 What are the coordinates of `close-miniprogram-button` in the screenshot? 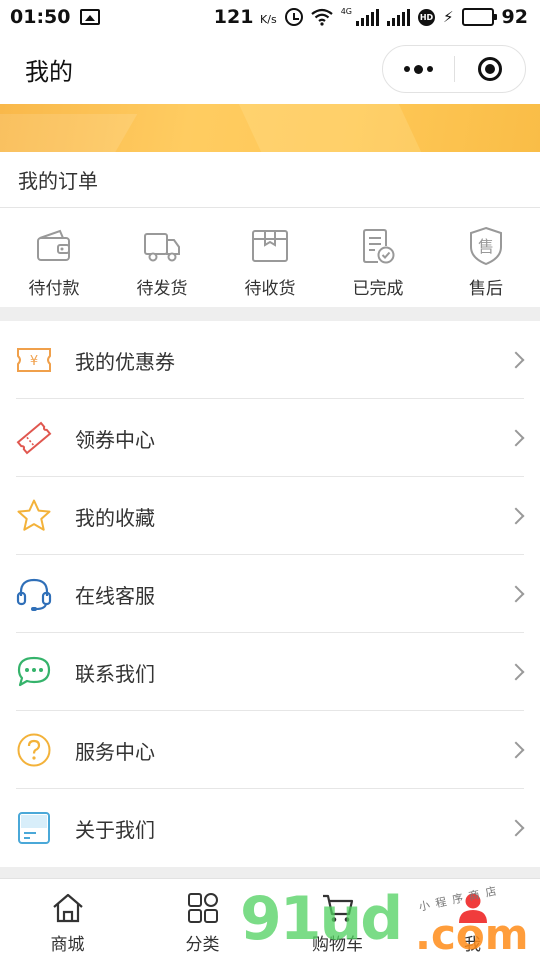 It's located at (490, 69).